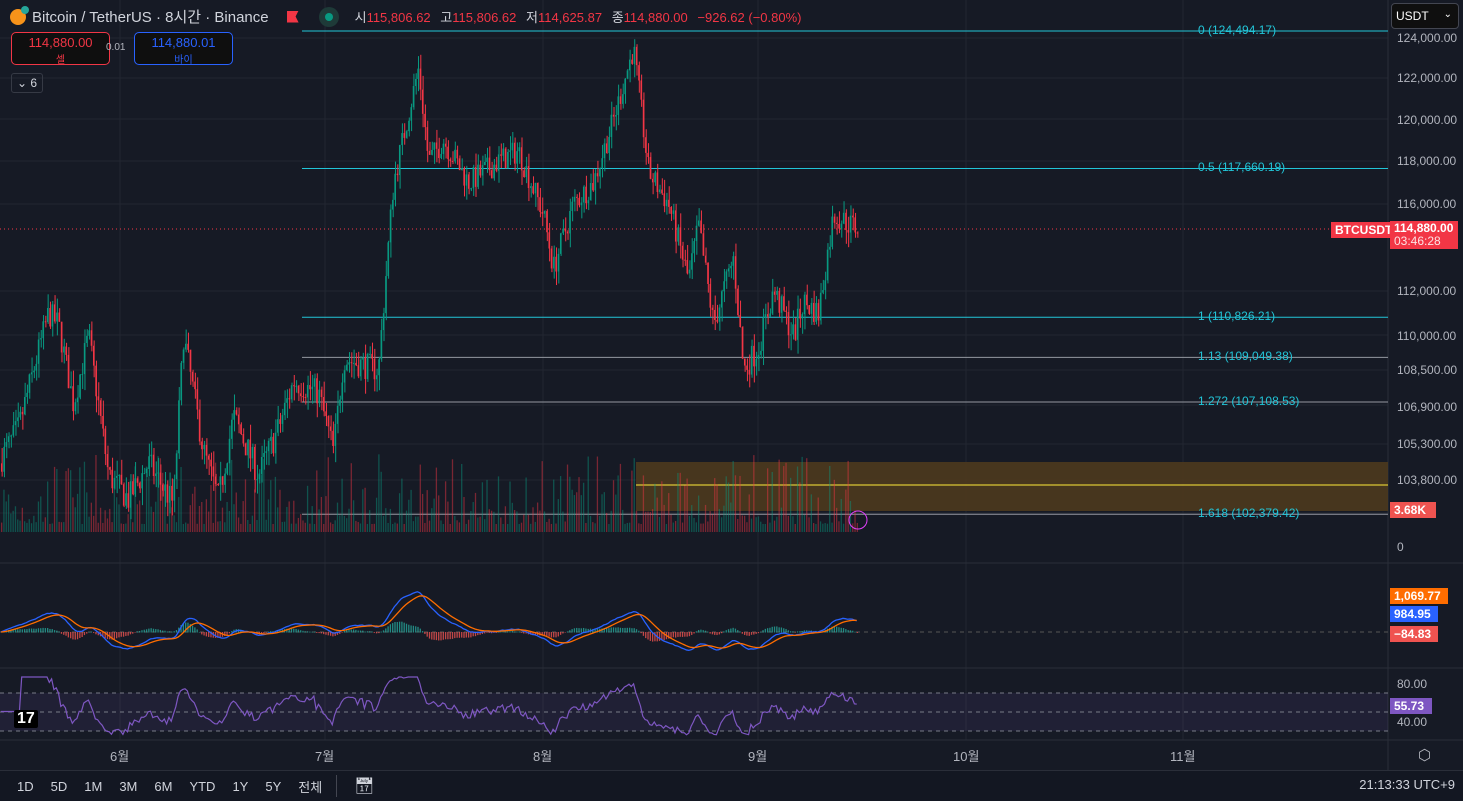 This screenshot has width=1463, height=801. What do you see at coordinates (150, 16) in the screenshot?
I see `symbol-title: Bitcoin / TetherUS · 8시간 · Binance` at bounding box center [150, 16].